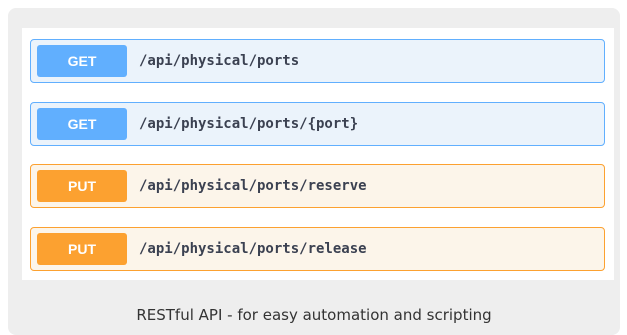 This screenshot has width=627, height=335. I want to click on endpoint-get-port: GET /api/physical/ports/{port}, so click(317, 124).